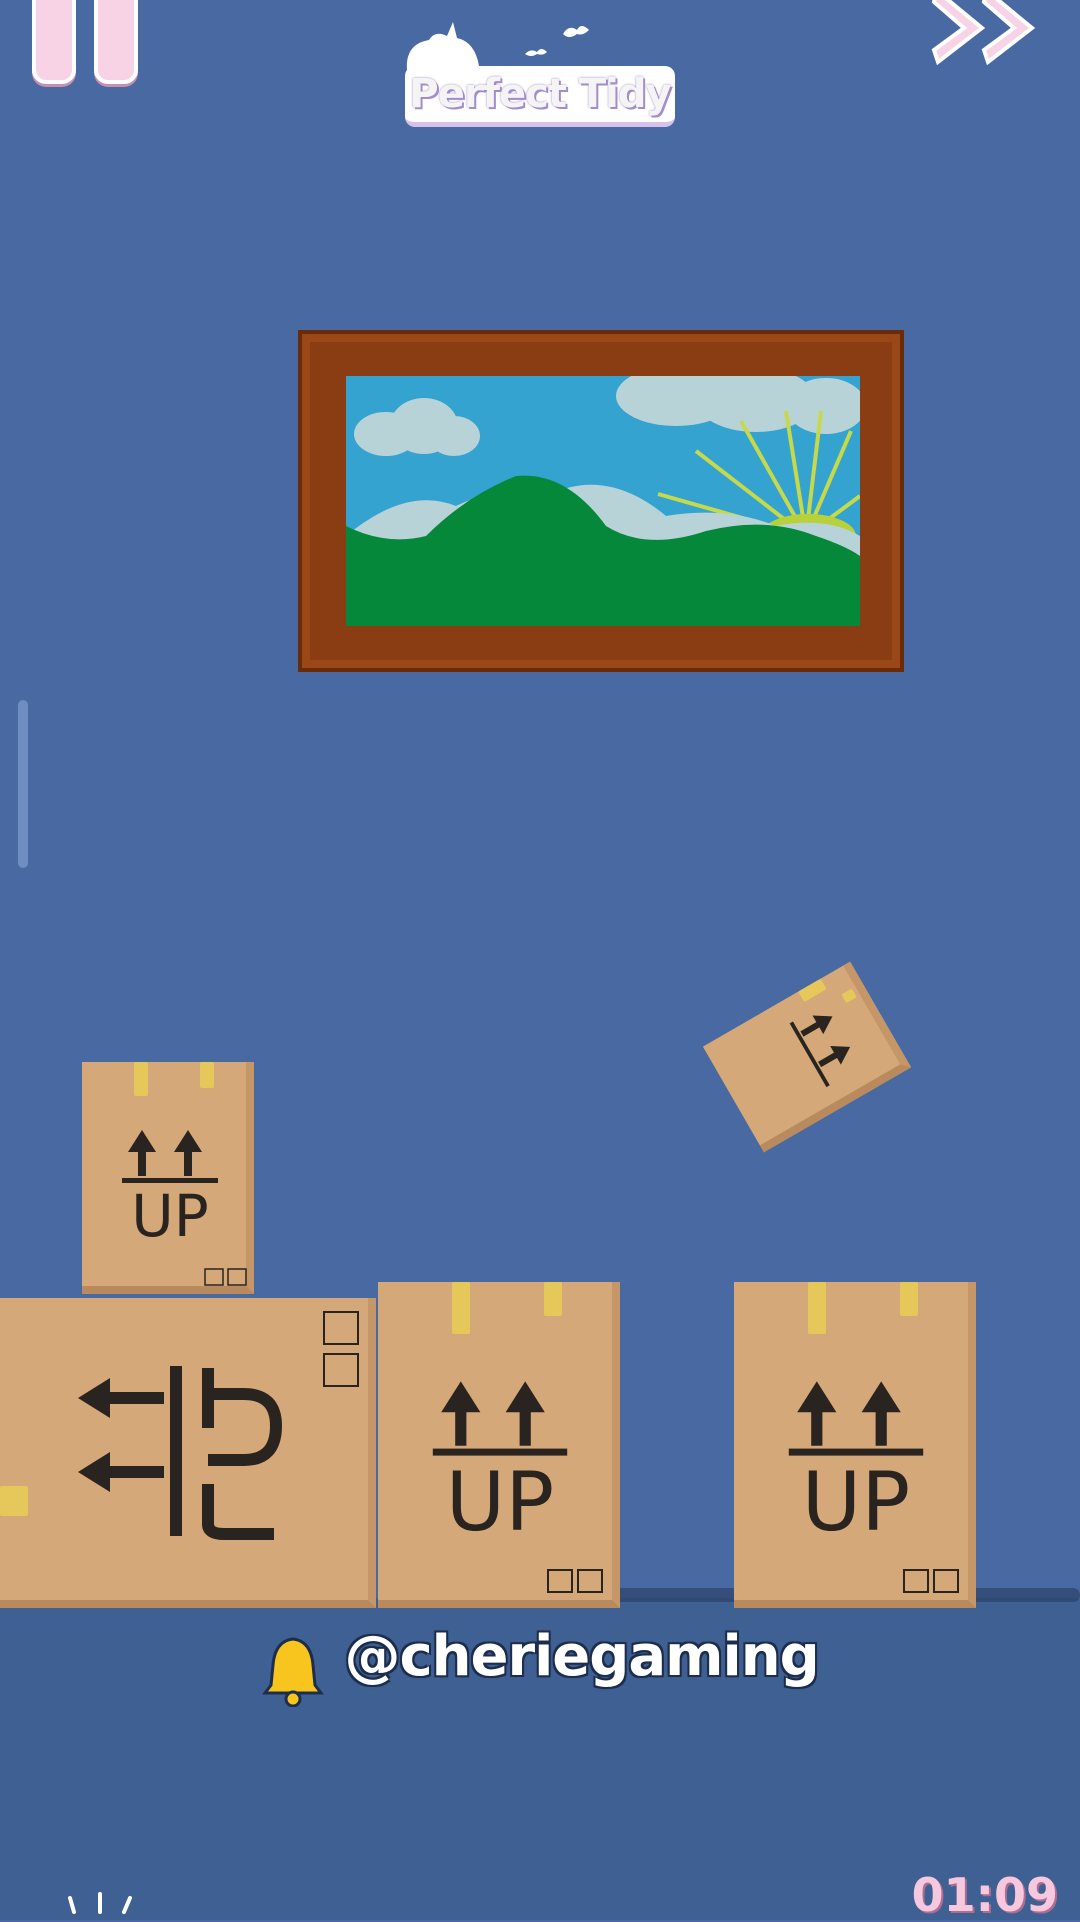  Describe the element at coordinates (293, 1671) in the screenshot. I see `bell-icon` at that location.